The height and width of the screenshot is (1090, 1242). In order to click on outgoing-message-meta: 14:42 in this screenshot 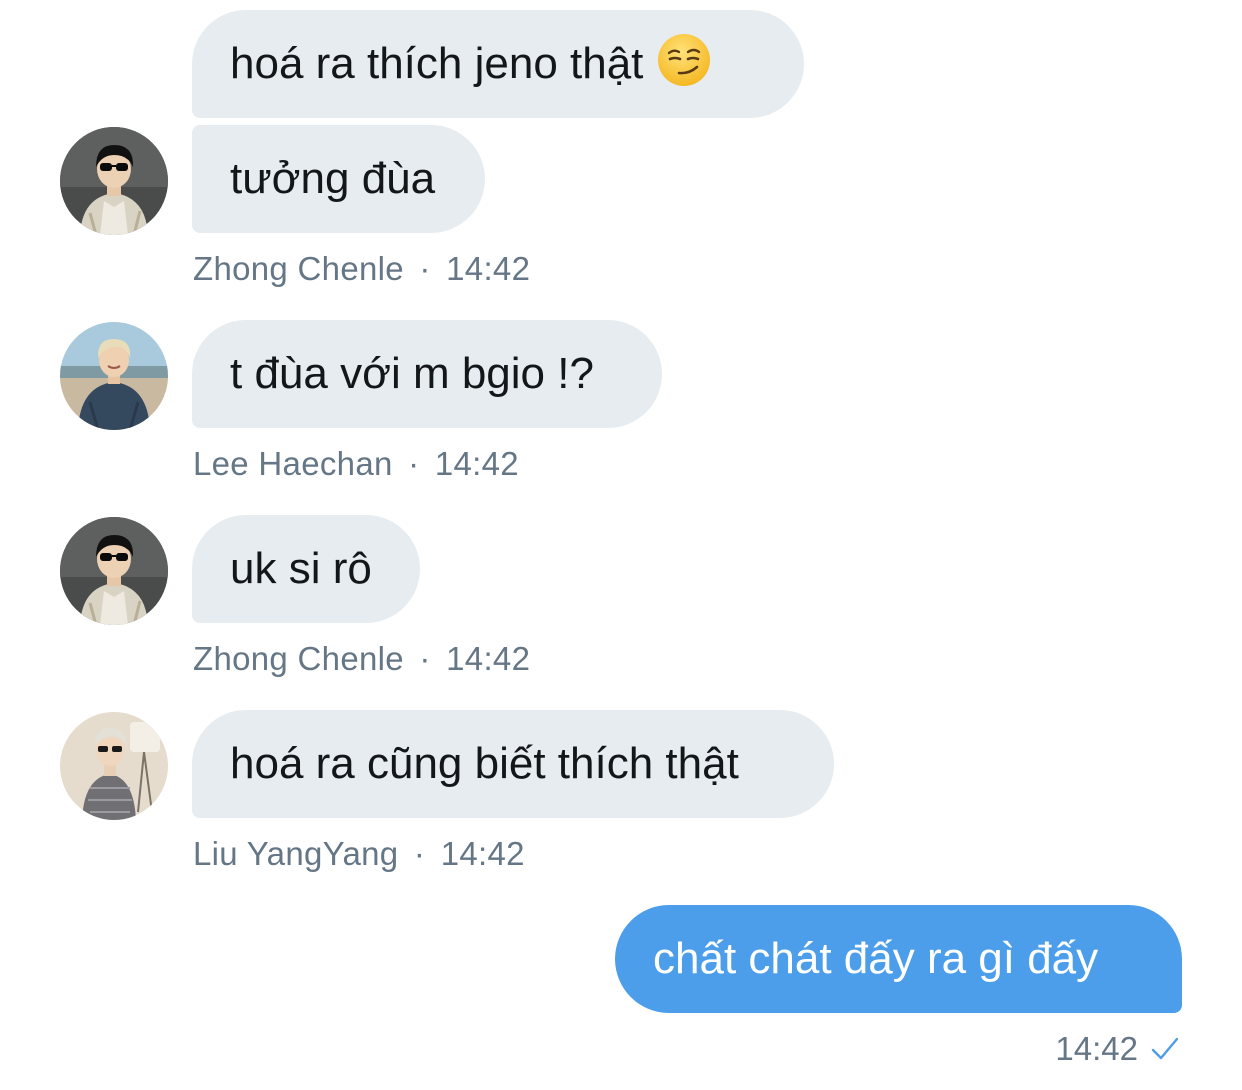, I will do `click(1117, 1049)`.